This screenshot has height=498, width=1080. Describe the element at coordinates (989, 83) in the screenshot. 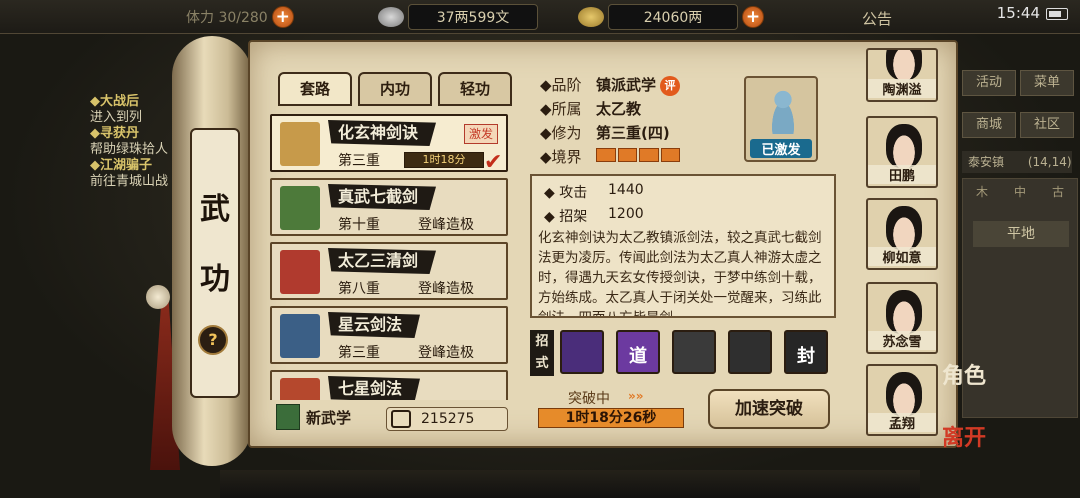

I see `activity-button: 活动` at that location.